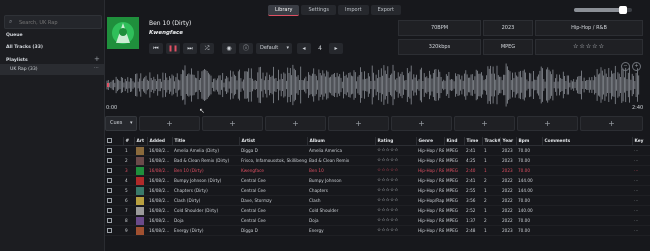 The width and height of the screenshot is (650, 251). What do you see at coordinates (140, 210) in the screenshot?
I see `row-art` at bounding box center [140, 210].